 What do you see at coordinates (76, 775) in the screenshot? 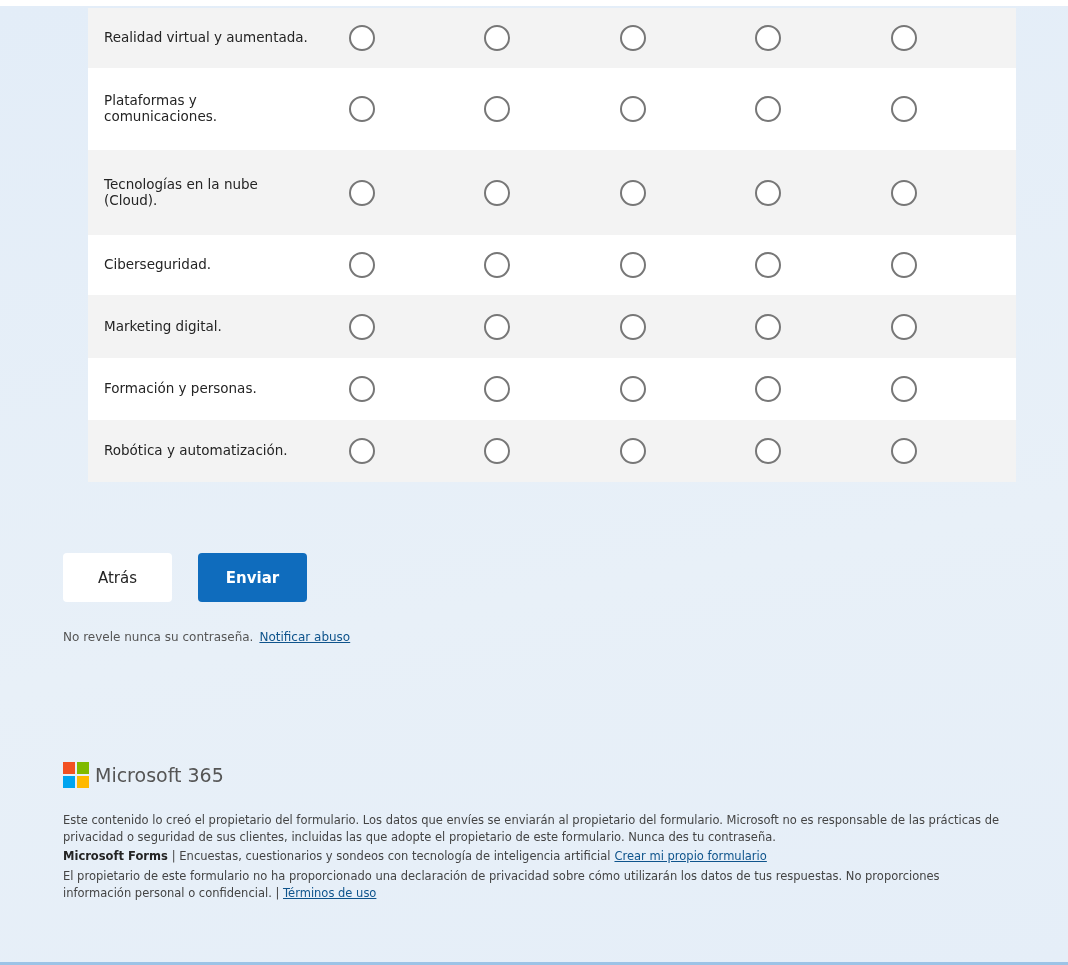
I see `windows-logo-icon` at bounding box center [76, 775].